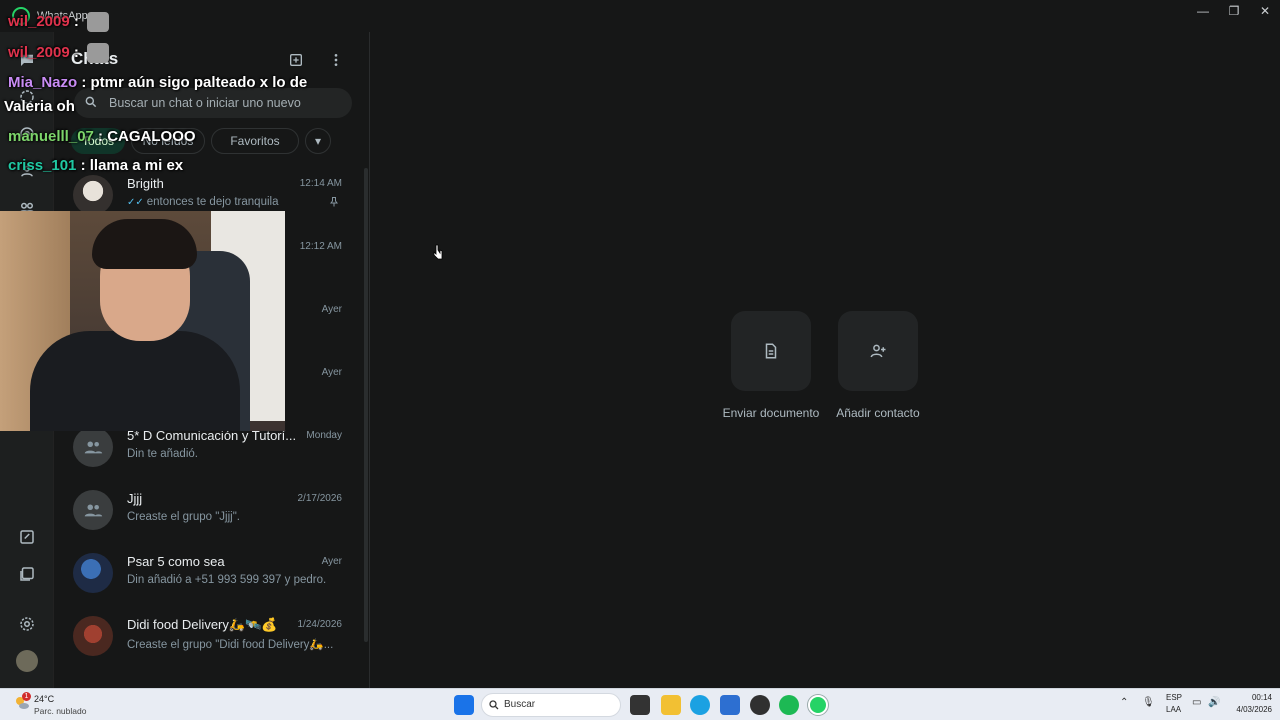 The height and width of the screenshot is (720, 1280). I want to click on preview-text: entonces te dejo tranquila, so click(212, 202).